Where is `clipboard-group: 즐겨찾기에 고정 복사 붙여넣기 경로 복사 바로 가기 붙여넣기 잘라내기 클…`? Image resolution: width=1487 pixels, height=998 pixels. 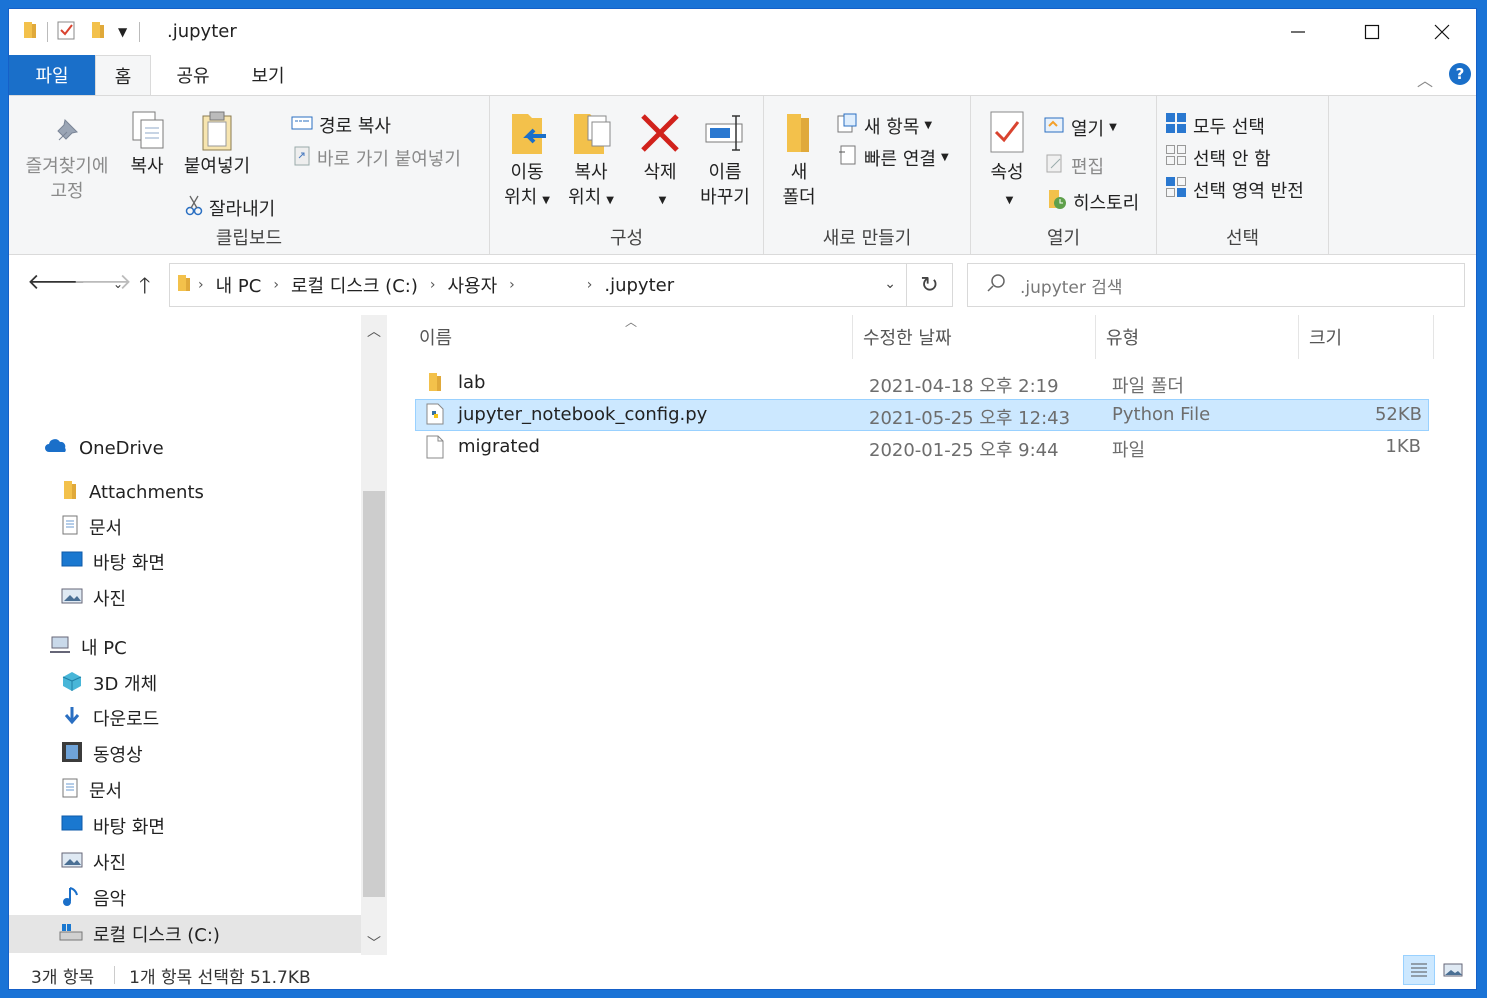
clipboard-group: 즐겨찾기에 고정 복사 붙여넣기 경로 복사 바로 가기 붙여넣기 잘라내기 클… is located at coordinates (249, 175).